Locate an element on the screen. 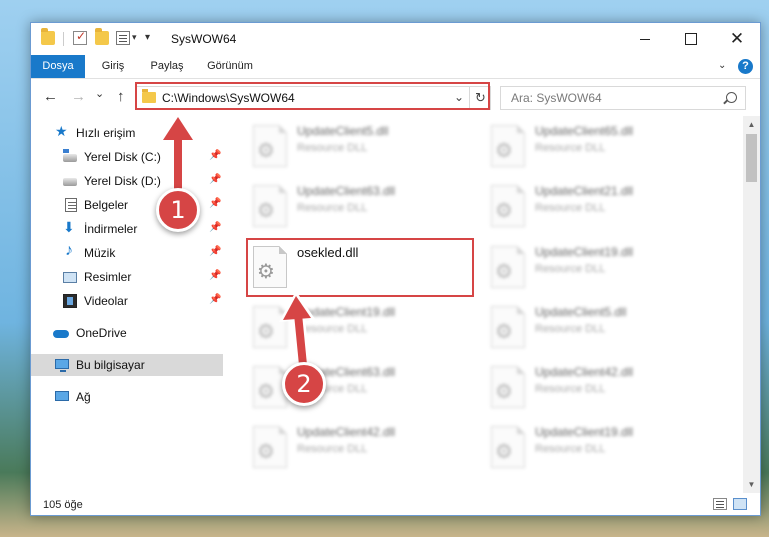 This screenshot has width=769, height=537. scroll-up-icon: ▲ is located at coordinates (751, 124).